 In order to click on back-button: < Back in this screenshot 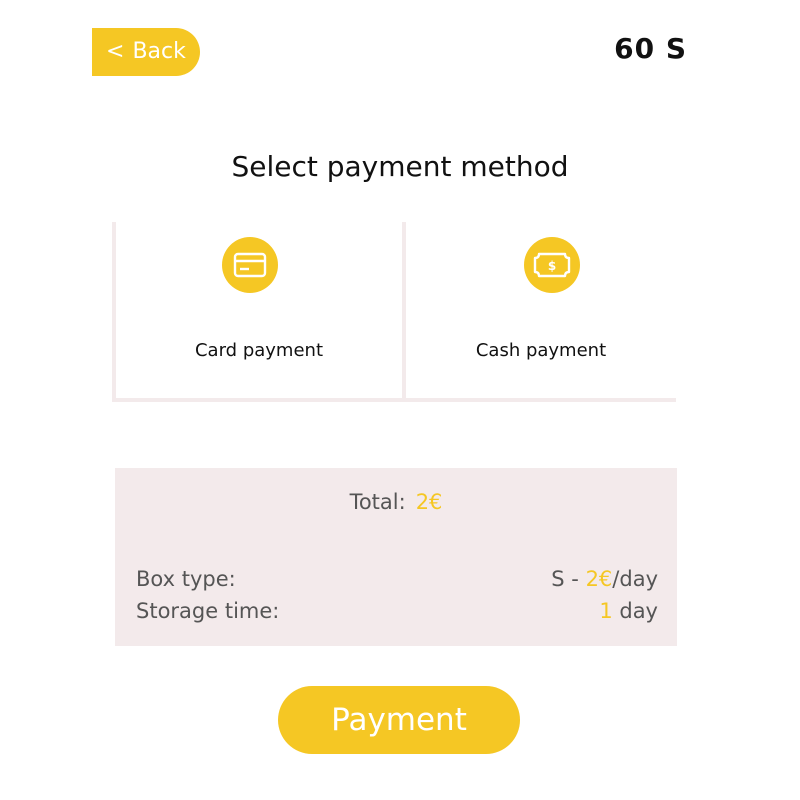, I will do `click(146, 52)`.